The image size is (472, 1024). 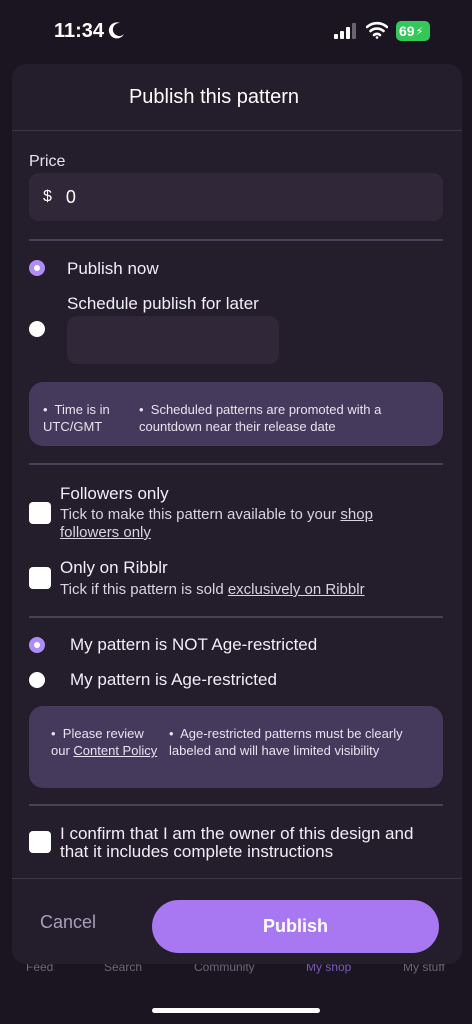 What do you see at coordinates (163, 303) in the screenshot?
I see `schedule-later-label: Schedule publish for later` at bounding box center [163, 303].